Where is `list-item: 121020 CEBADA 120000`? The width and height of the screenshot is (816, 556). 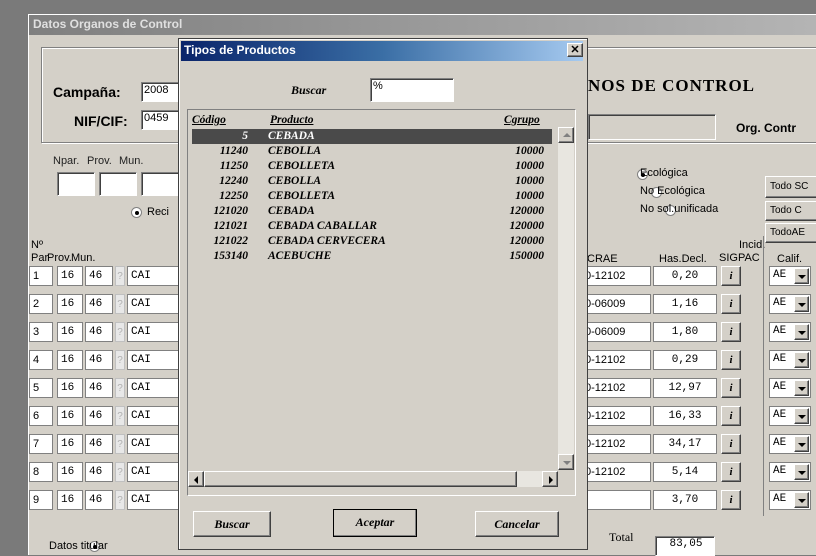 list-item: 121020 CEBADA 120000 is located at coordinates (372, 211).